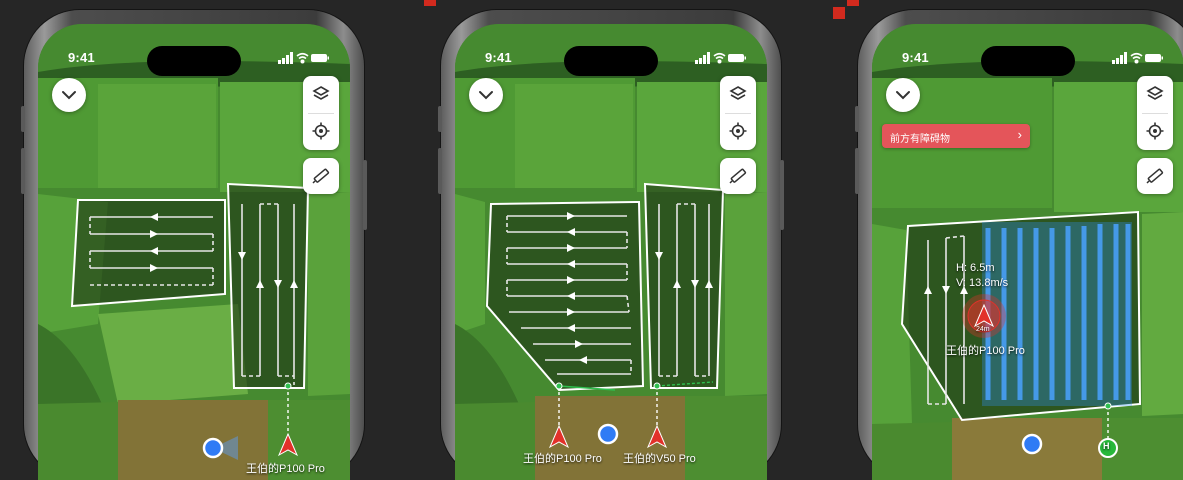 The image size is (1183, 480). Describe the element at coordinates (975, 268) in the screenshot. I see `height-readout: H: 6.5m` at that location.